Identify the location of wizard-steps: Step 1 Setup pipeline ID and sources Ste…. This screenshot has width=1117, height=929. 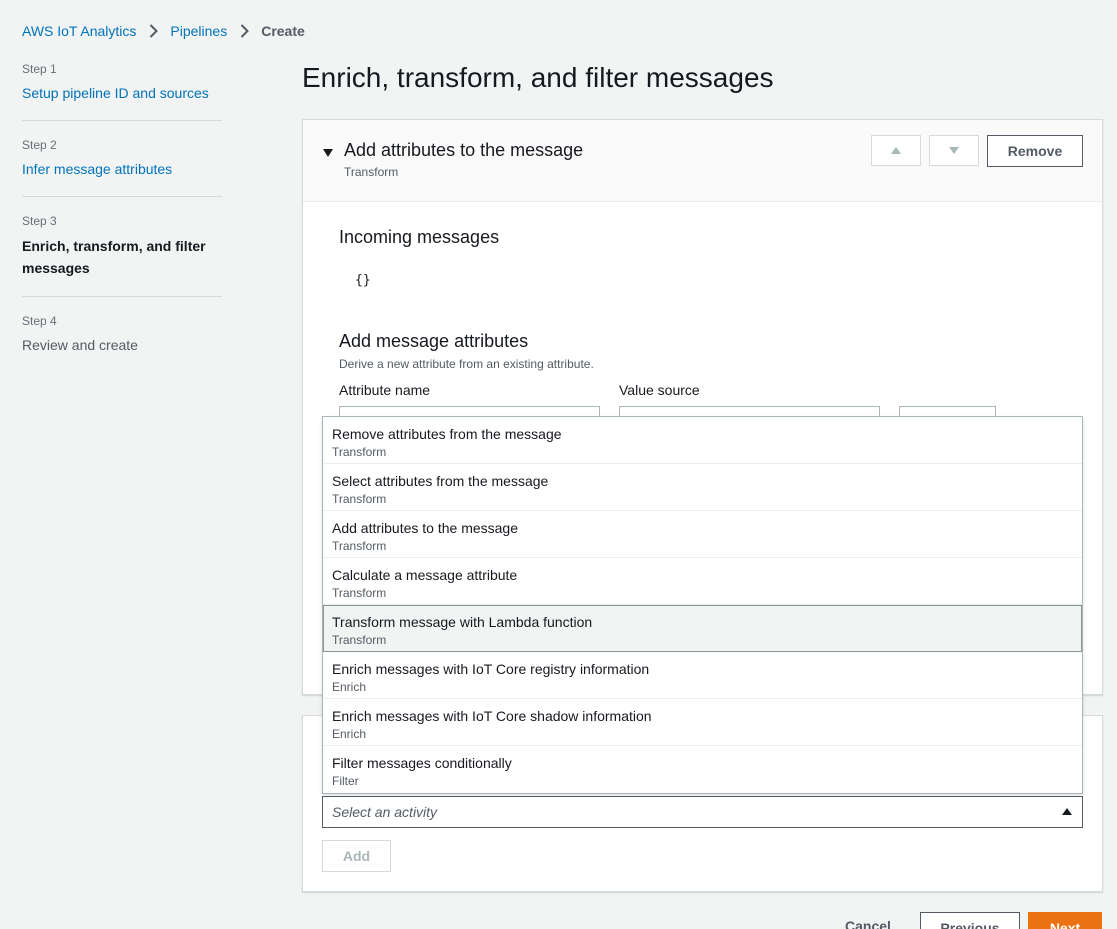
(122, 208).